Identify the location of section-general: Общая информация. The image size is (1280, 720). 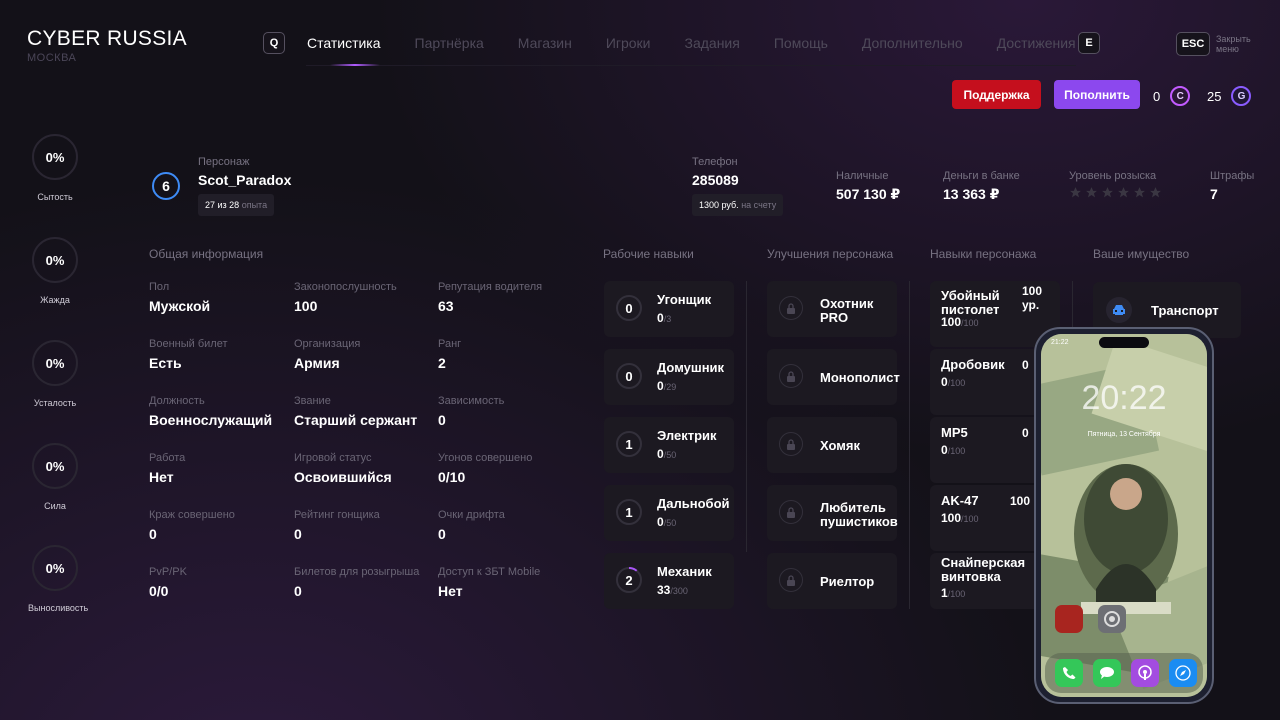
(206, 254).